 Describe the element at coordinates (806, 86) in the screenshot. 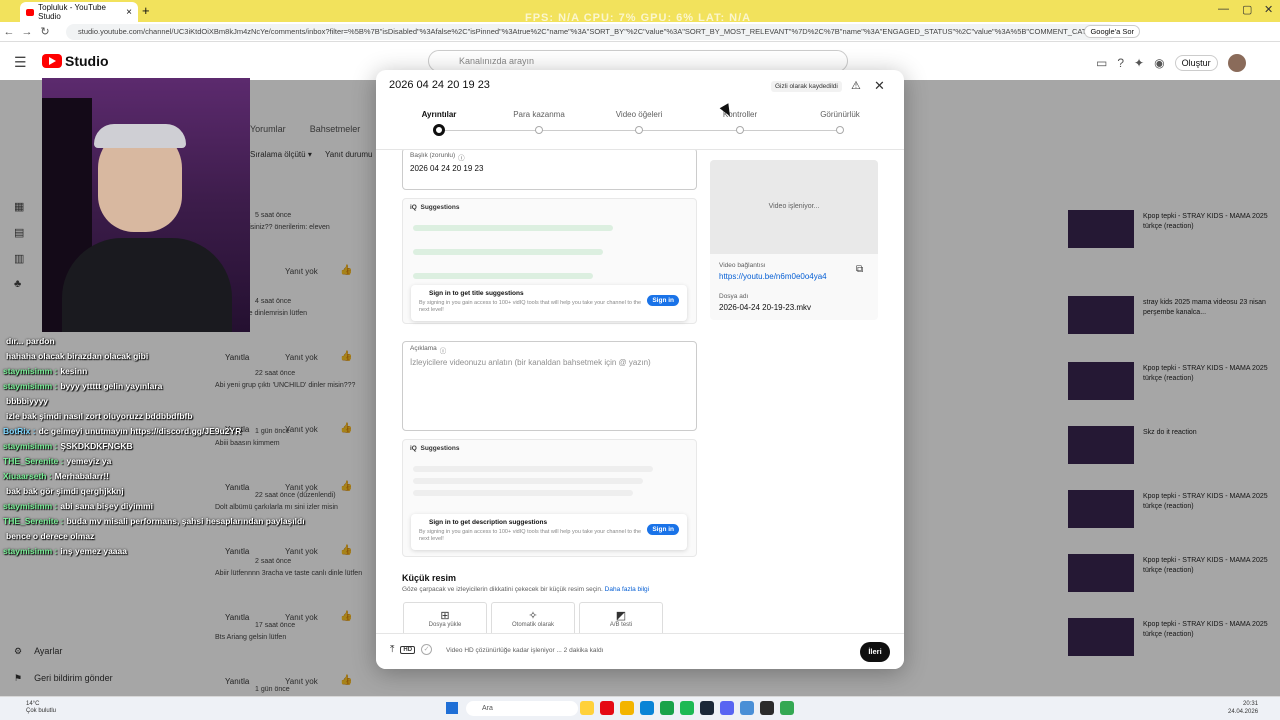

I see `saved-private-badge: Gizli olarak kaydedildi` at that location.